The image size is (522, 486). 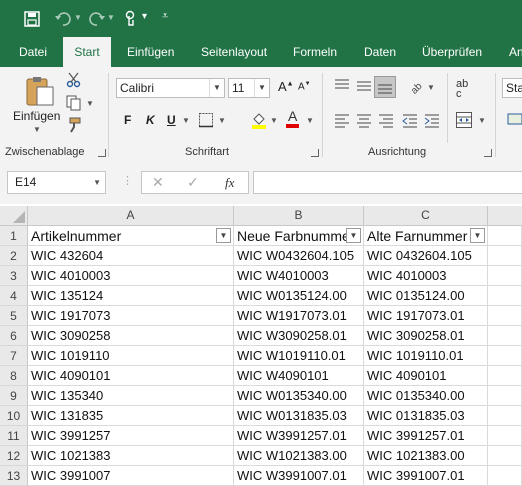 I want to click on align-center-icon, so click(x=364, y=121).